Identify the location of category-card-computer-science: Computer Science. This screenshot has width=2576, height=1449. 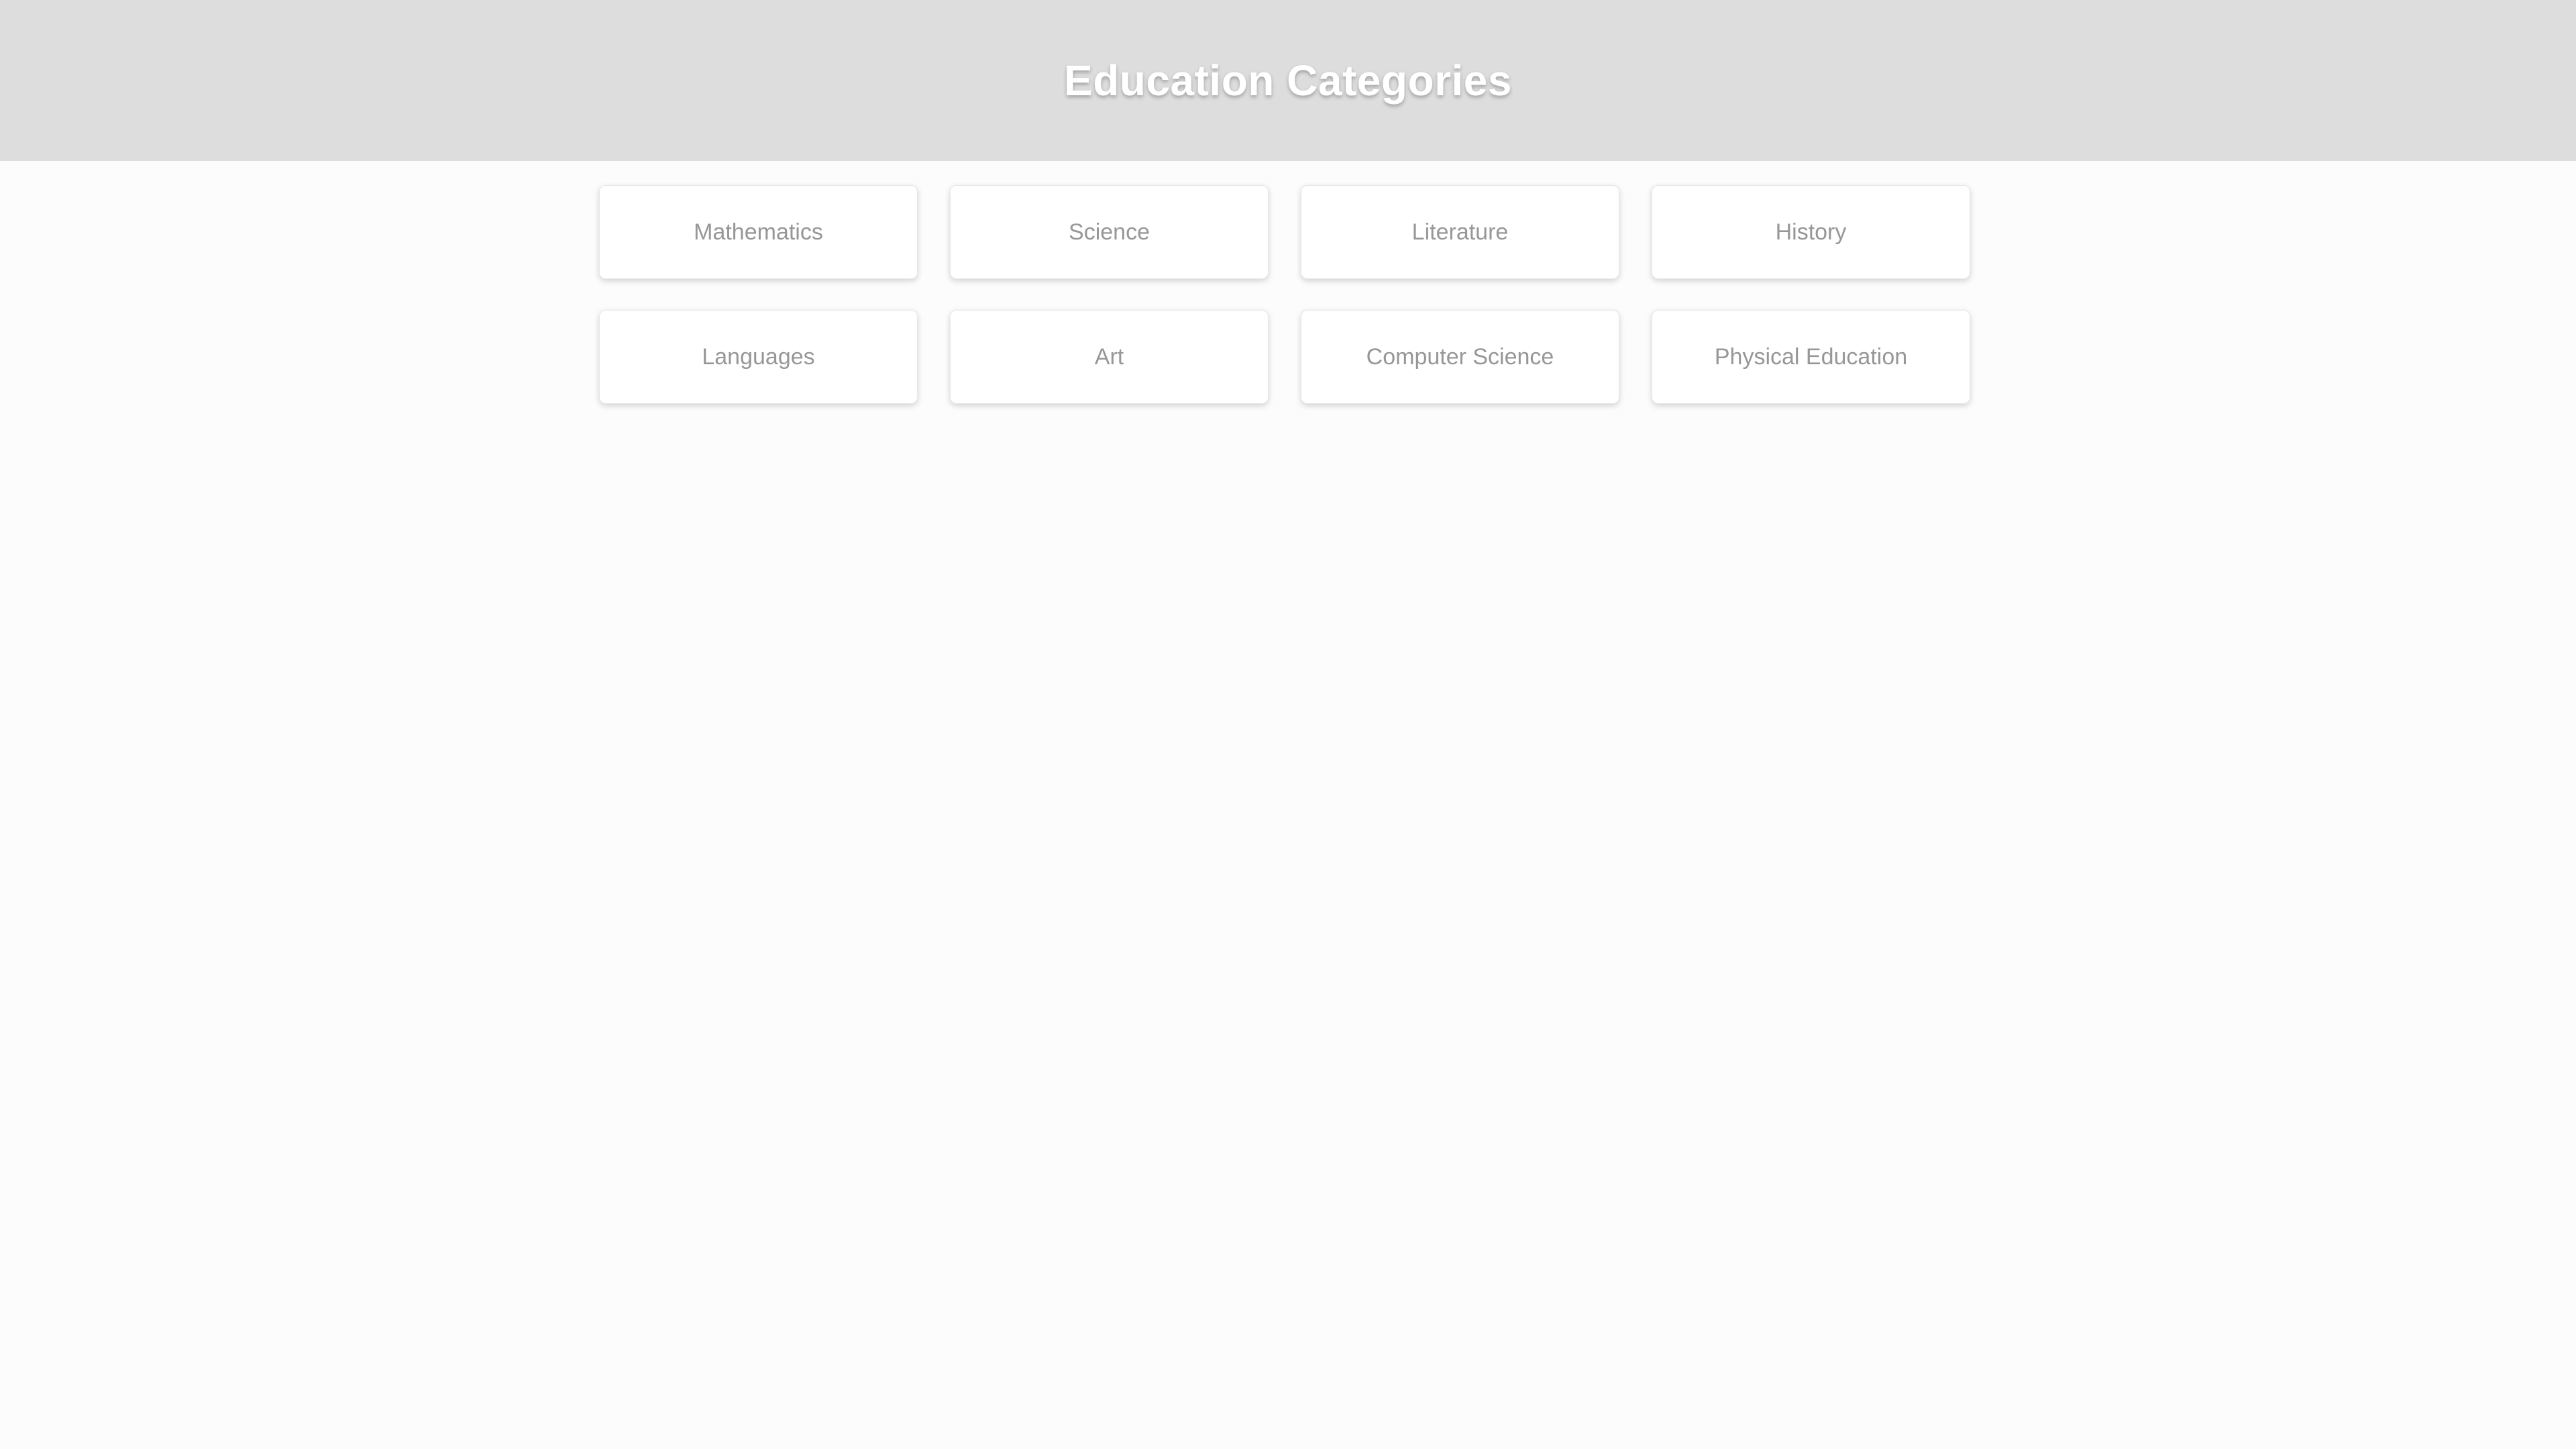
(1460, 357).